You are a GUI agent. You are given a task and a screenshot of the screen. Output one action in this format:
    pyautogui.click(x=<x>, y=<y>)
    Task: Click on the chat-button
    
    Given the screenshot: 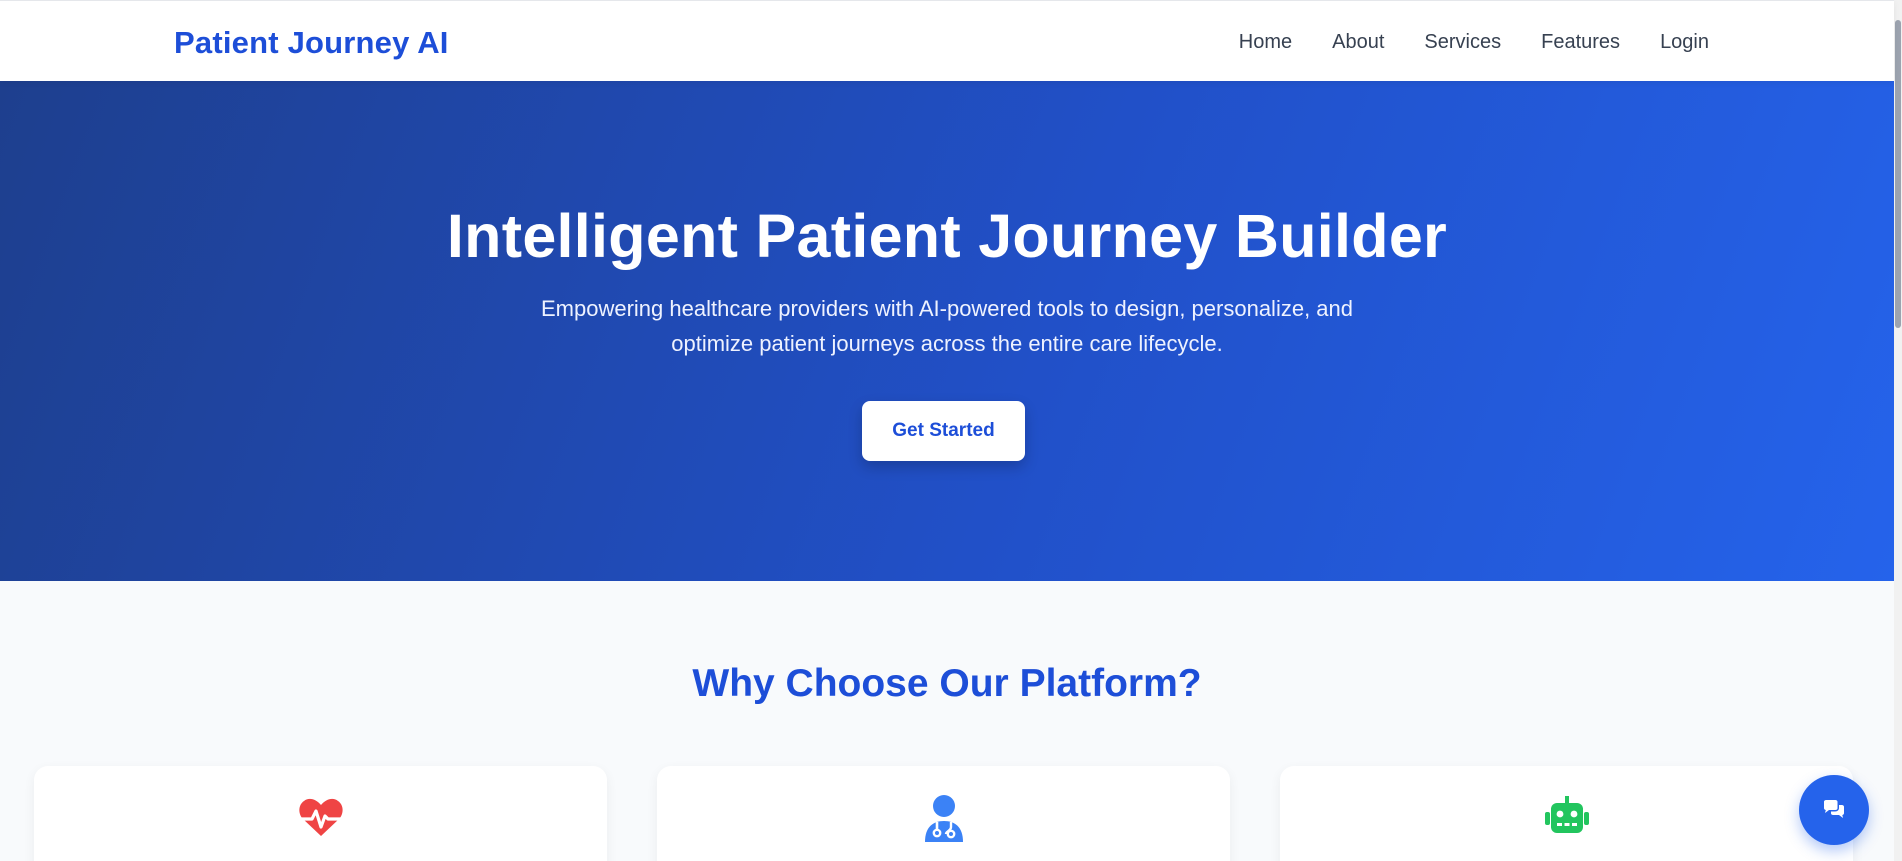 What is the action you would take?
    pyautogui.click(x=1834, y=810)
    